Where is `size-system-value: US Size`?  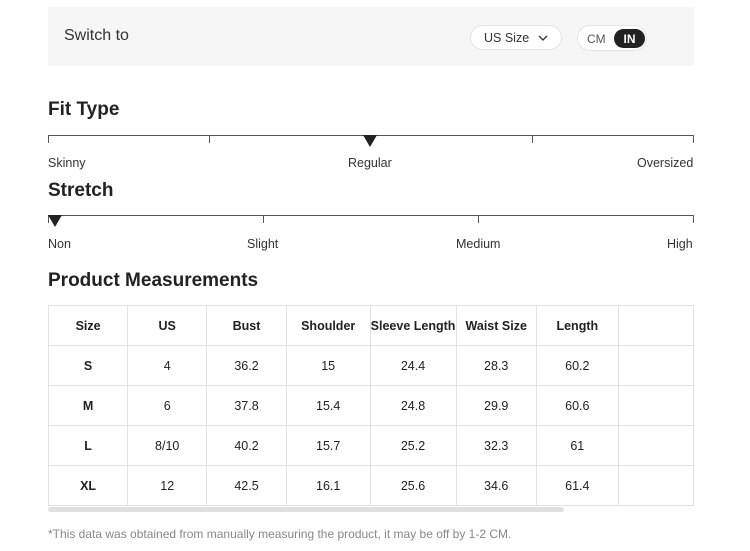
size-system-value: US Size is located at coordinates (507, 37).